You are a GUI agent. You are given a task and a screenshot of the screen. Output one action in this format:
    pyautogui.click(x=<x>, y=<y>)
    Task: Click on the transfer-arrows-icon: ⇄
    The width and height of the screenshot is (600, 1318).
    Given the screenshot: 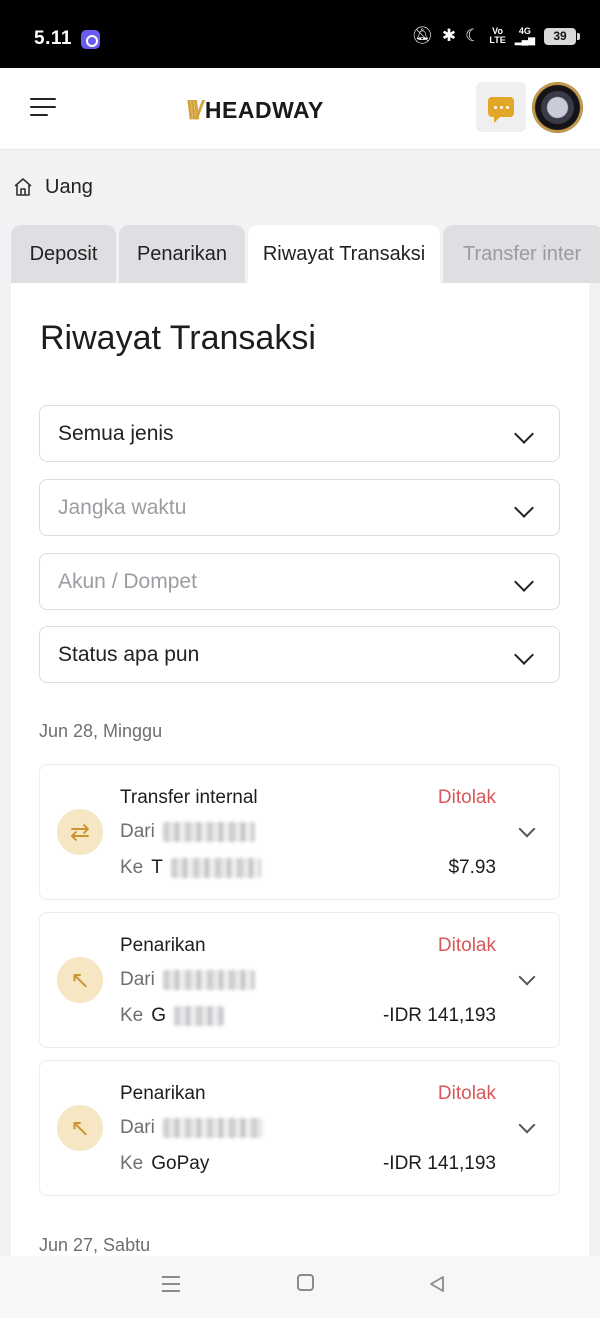 What is the action you would take?
    pyautogui.click(x=80, y=832)
    